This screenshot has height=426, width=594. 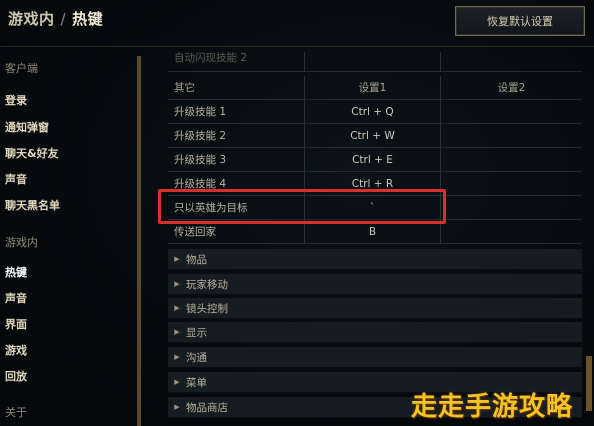 I want to click on breadcrumb-current: 热键, so click(x=88, y=19).